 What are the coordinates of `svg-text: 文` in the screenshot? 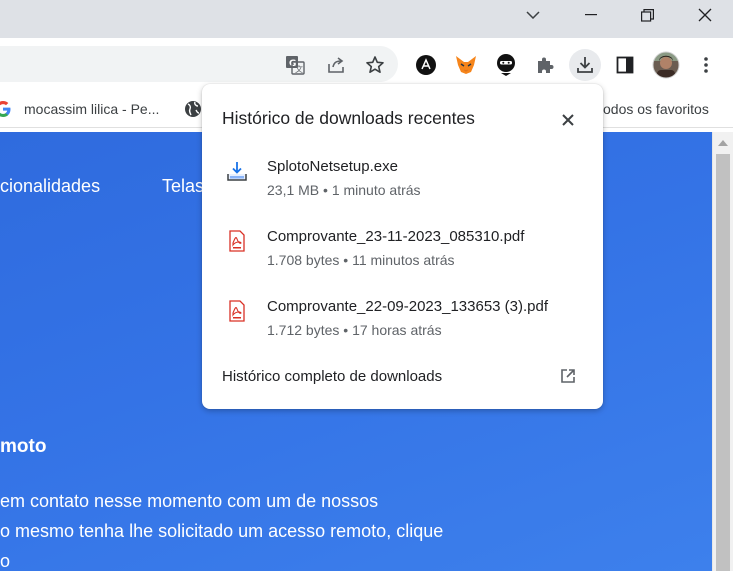 It's located at (299, 69).